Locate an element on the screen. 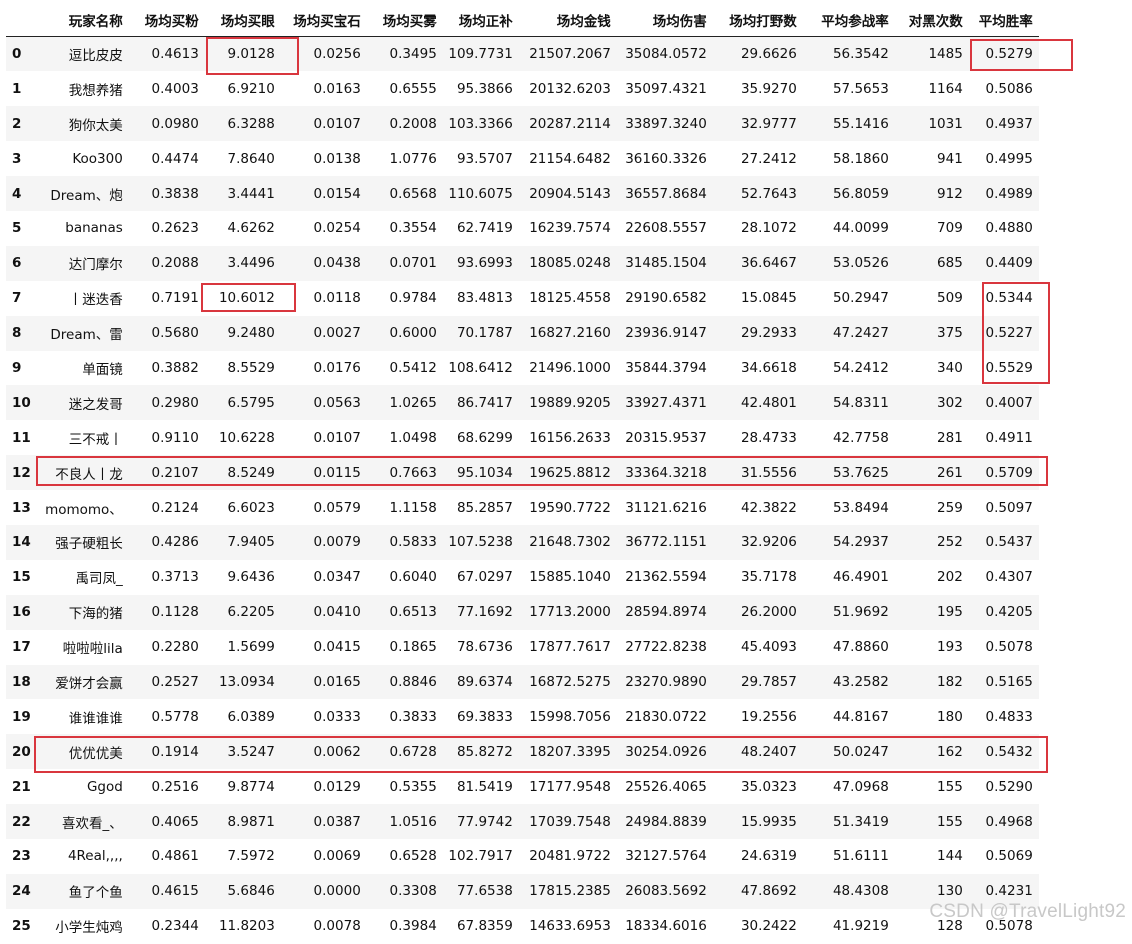 The image size is (1132, 944). stat-cell: 47.2427 is located at coordinates (860, 333).